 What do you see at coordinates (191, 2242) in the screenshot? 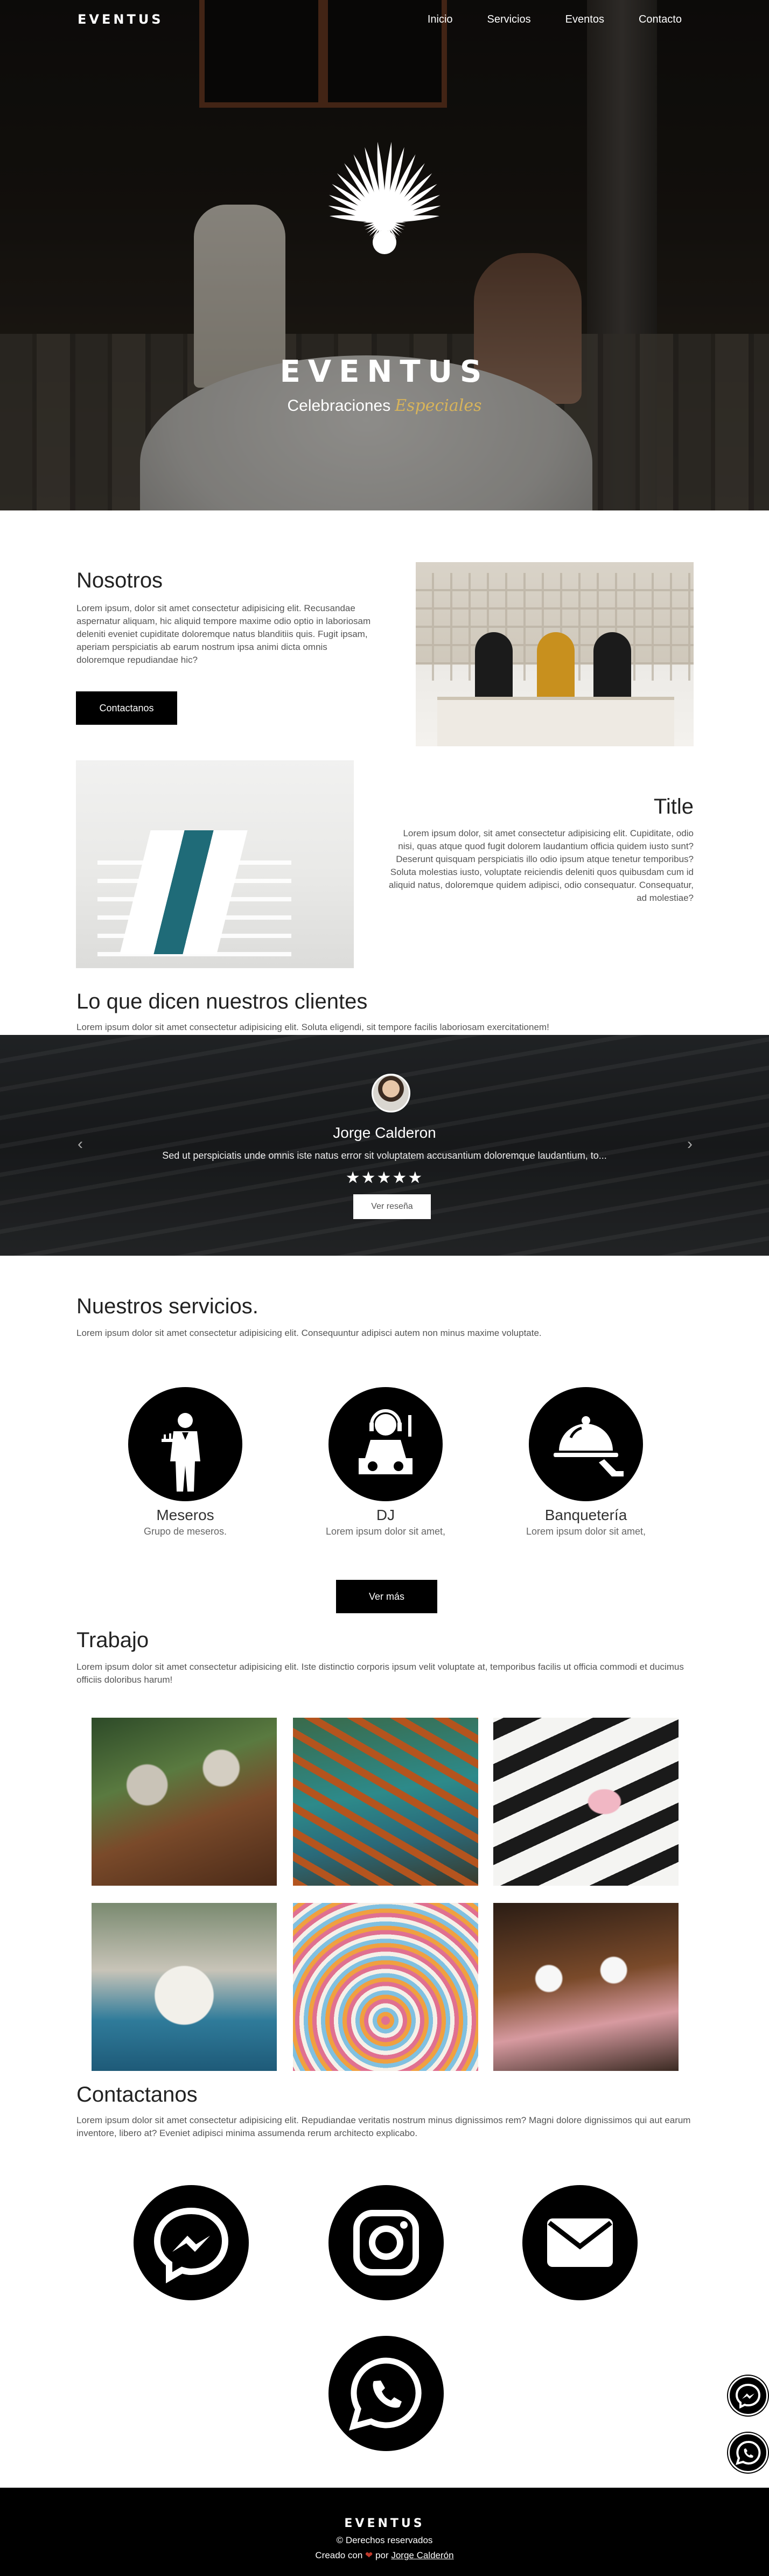
I see `messenger-icon` at bounding box center [191, 2242].